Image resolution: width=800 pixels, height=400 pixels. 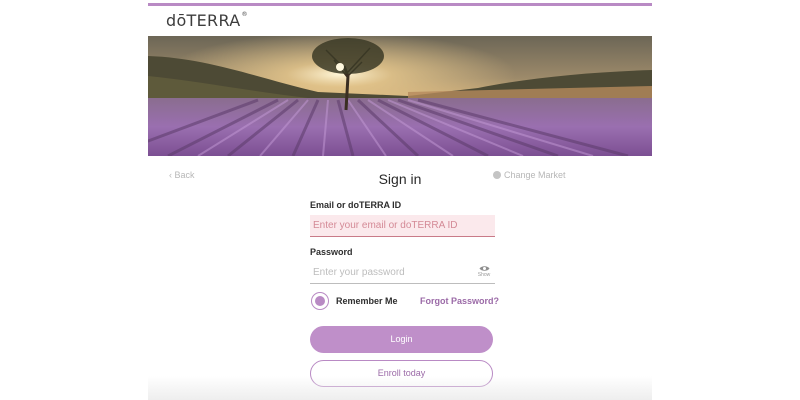 What do you see at coordinates (331, 252) in the screenshot?
I see `password-label: Password` at bounding box center [331, 252].